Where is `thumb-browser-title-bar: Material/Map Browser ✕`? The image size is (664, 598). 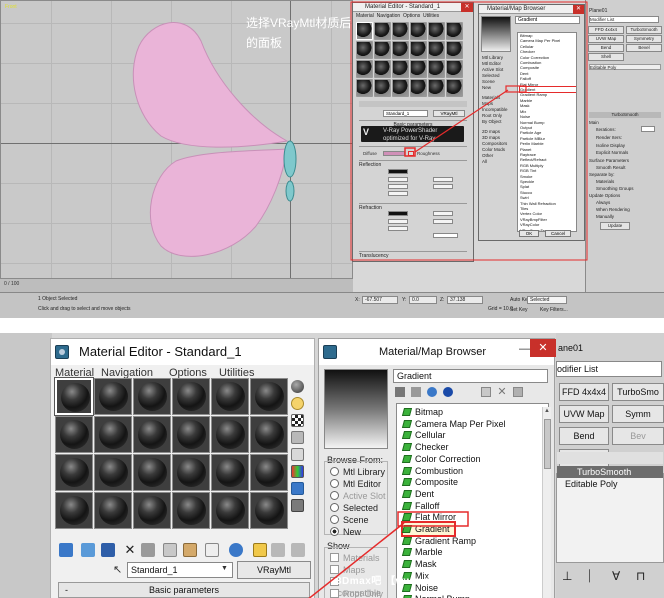 thumb-browser-title-bar: Material/Map Browser ✕ is located at coordinates (531, 9).